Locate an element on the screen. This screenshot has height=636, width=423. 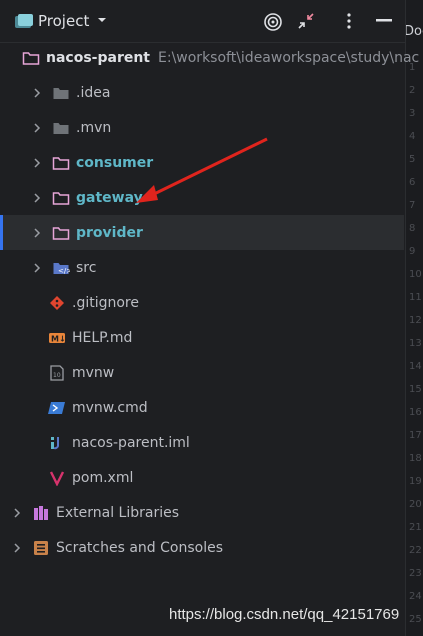
annotation-arrow is located at coordinates (202, 170).